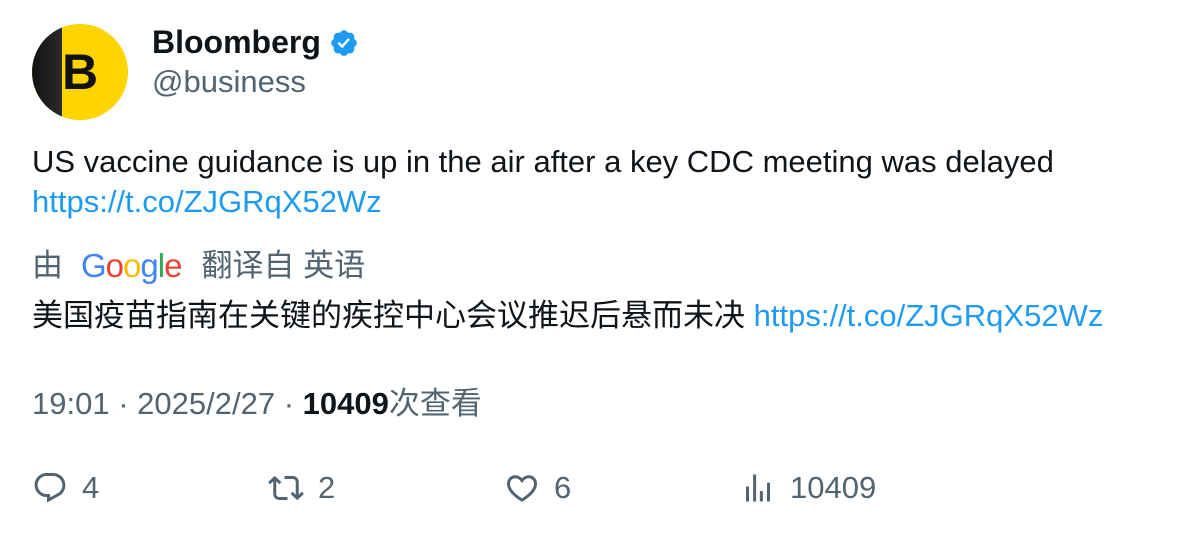 This screenshot has width=1196, height=538. Describe the element at coordinates (344, 43) in the screenshot. I see `verified-badge-icon` at that location.